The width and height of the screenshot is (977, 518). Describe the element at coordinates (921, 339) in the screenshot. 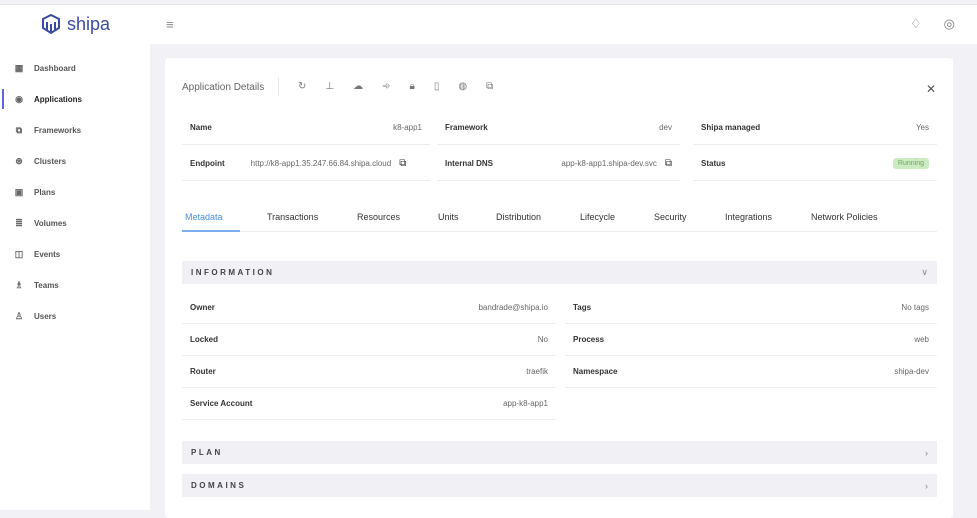

I see `field-value: web` at that location.